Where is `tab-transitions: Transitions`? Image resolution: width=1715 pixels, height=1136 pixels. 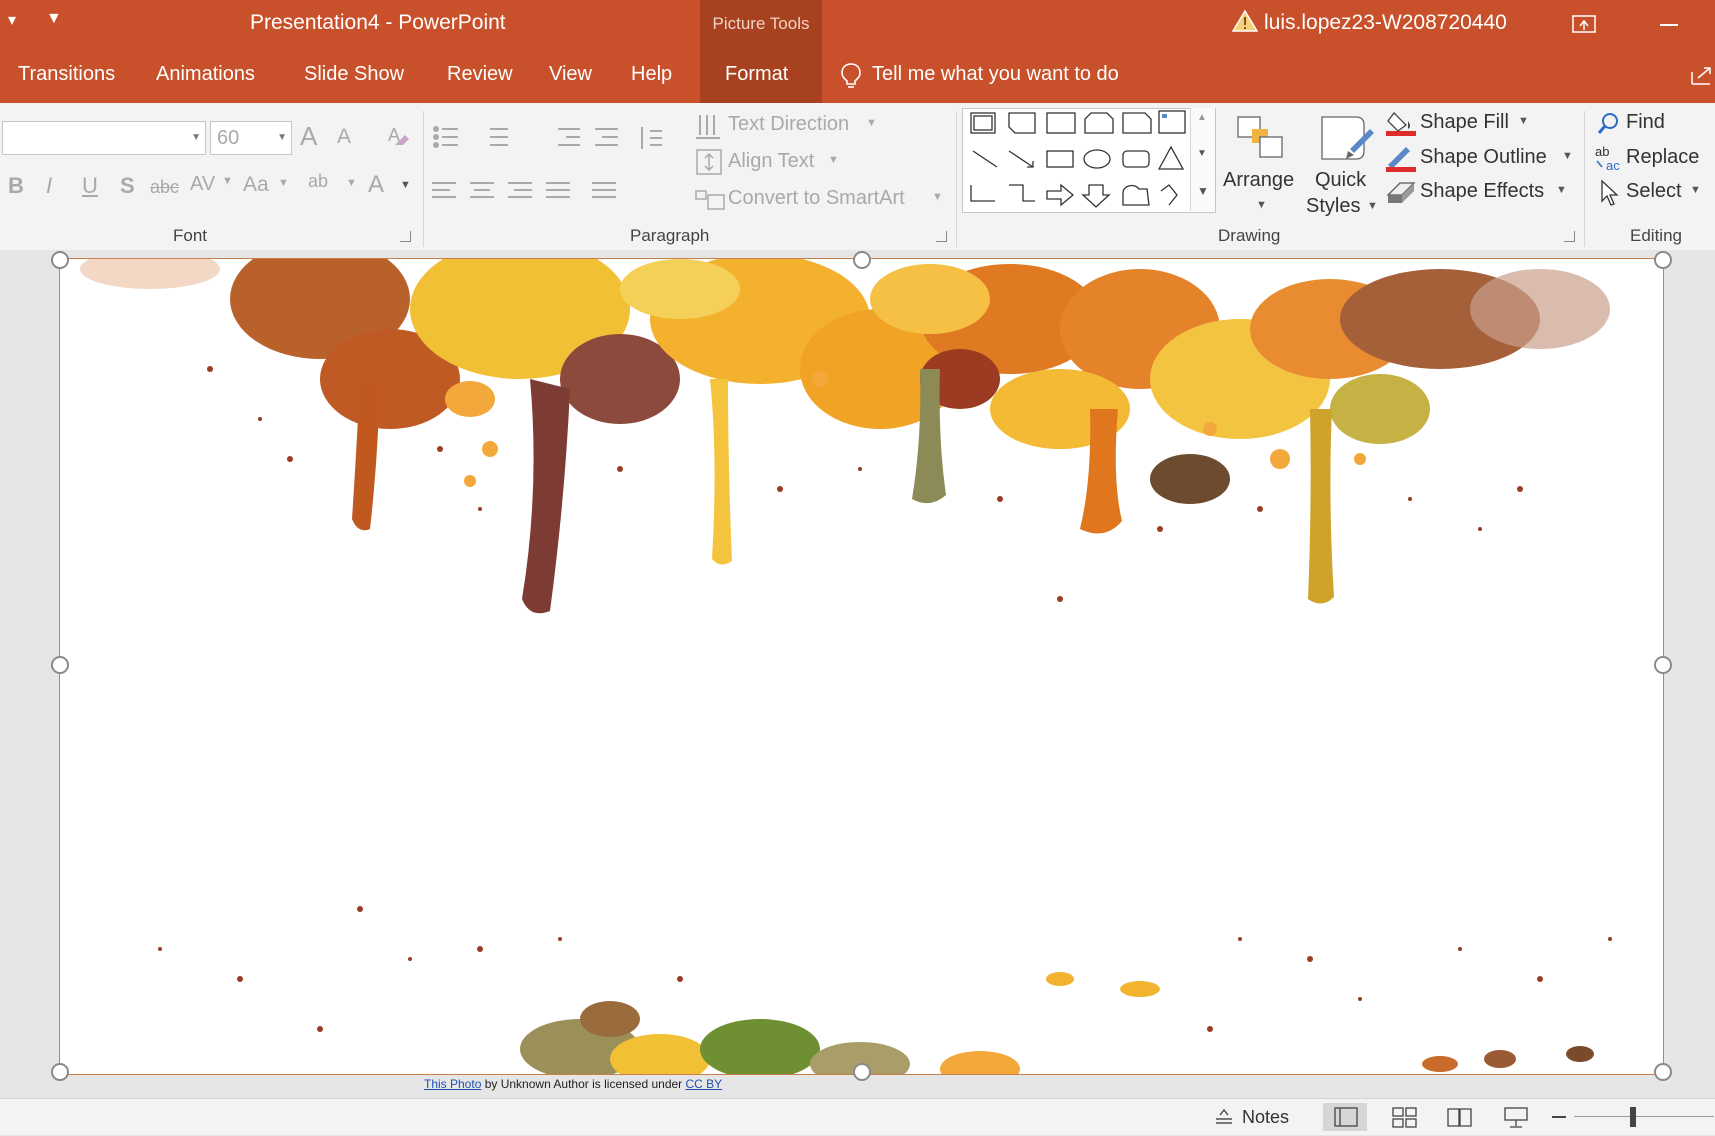
tab-transitions: Transitions is located at coordinates (66, 74).